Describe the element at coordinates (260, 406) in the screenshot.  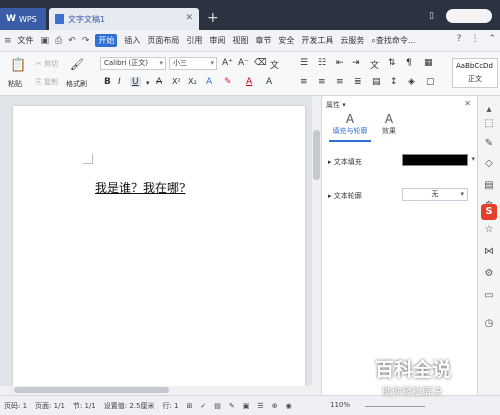
I see `outline-view-icon: ☰` at that location.